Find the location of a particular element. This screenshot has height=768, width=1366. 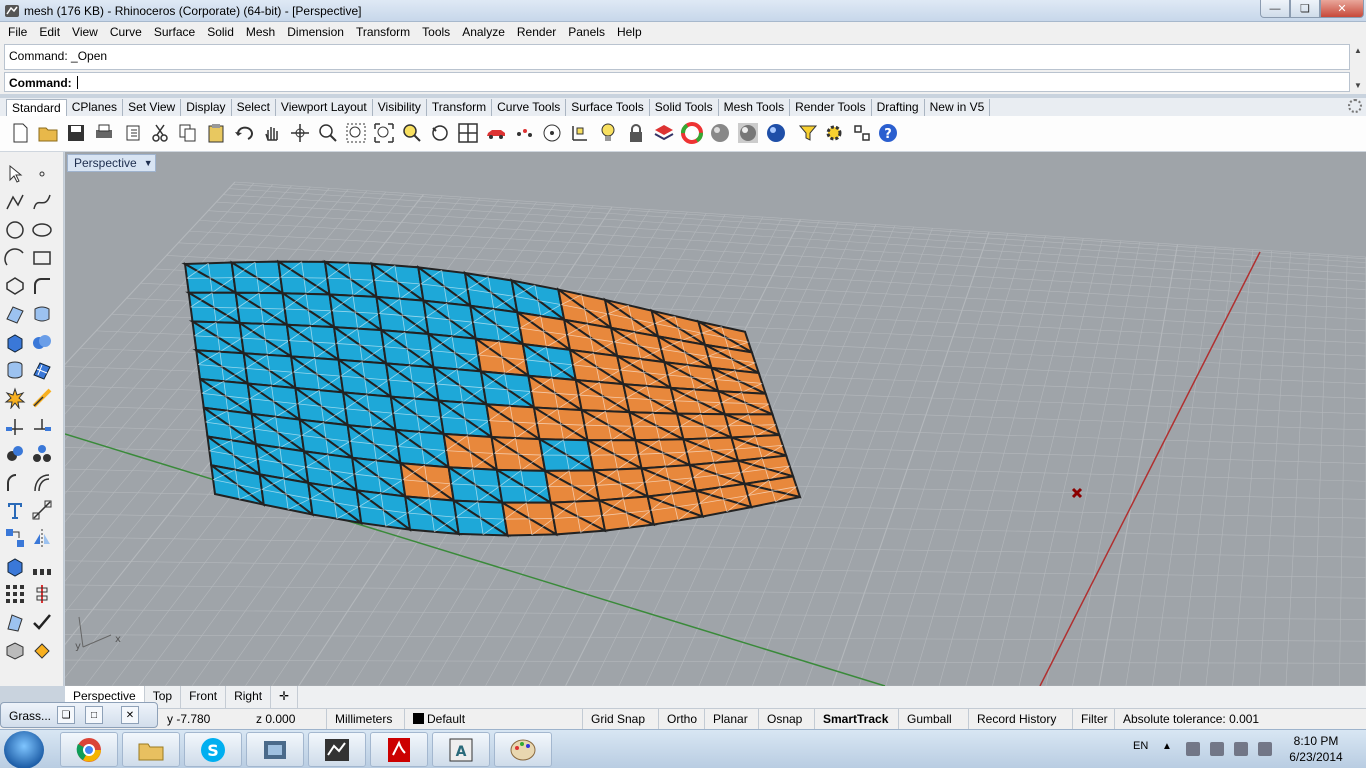

cplane-icon is located at coordinates (580, 133).